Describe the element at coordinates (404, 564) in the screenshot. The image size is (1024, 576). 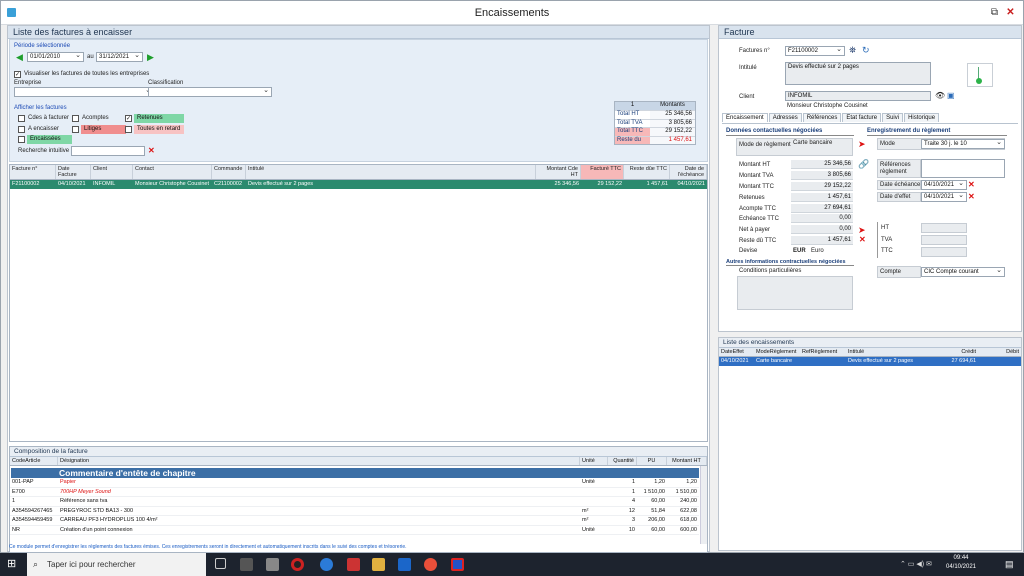
I see `outlook-icon` at that location.